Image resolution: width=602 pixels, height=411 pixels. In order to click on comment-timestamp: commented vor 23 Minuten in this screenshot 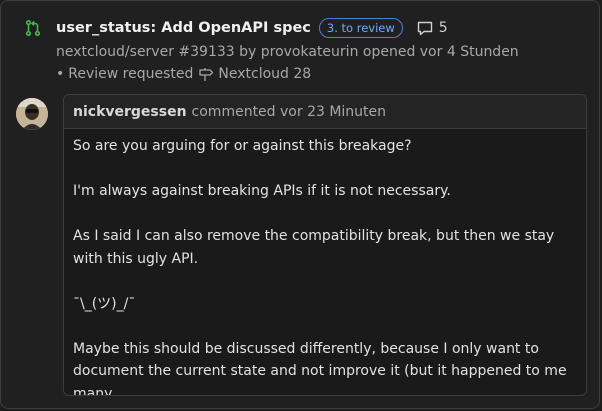, I will do `click(289, 111)`.